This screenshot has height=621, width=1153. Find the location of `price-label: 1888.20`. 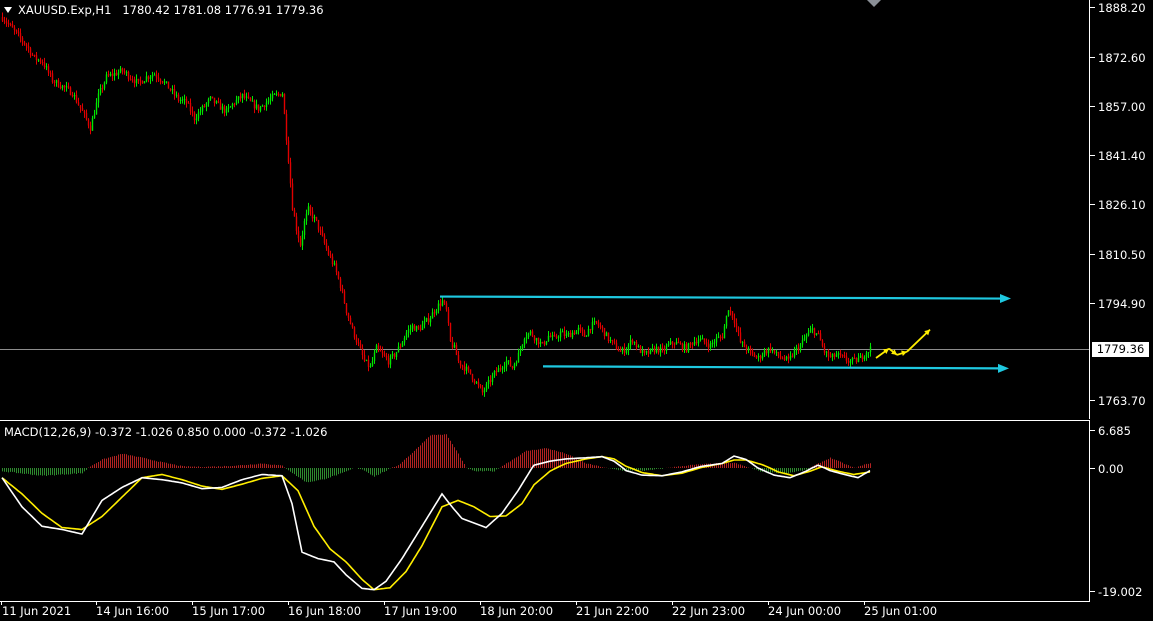

price-label: 1888.20 is located at coordinates (1122, 8).